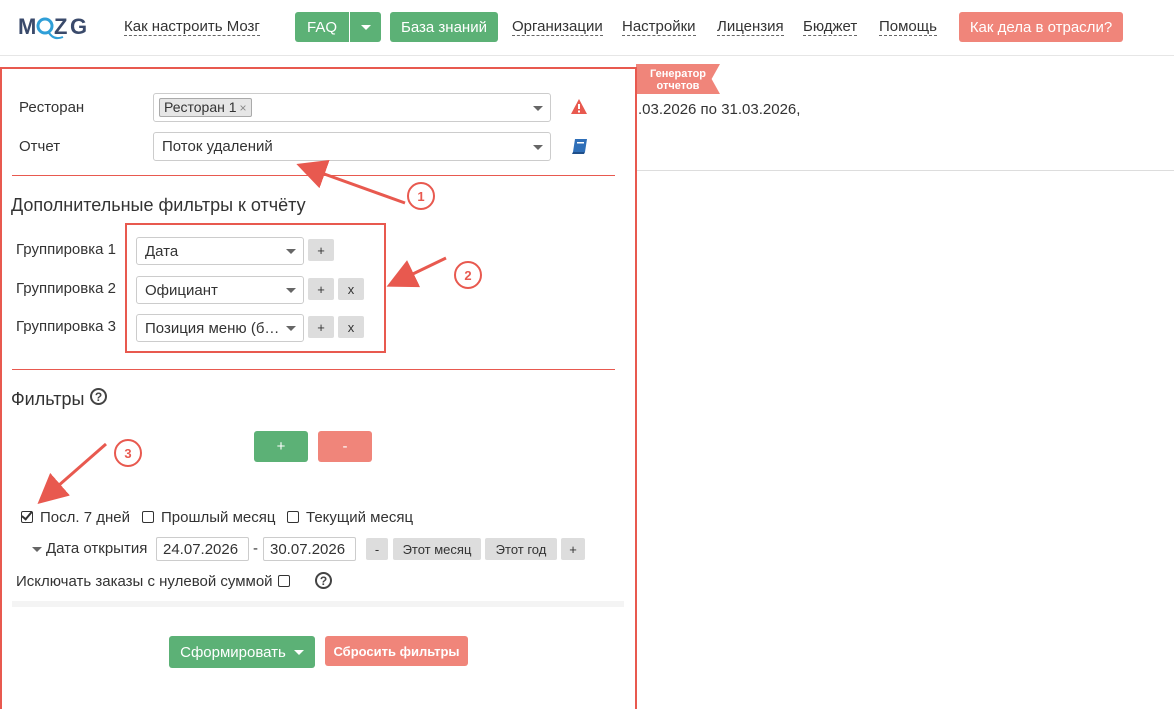 Image resolution: width=1174 pixels, height=709 pixels. I want to click on restaurant-tag: Ресторан 1 ×, so click(205, 107).